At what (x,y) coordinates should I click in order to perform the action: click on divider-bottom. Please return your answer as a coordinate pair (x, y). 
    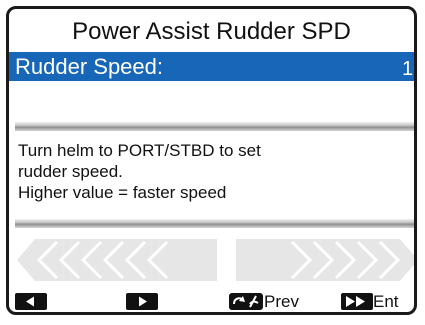
    Looking at the image, I should click on (214, 223).